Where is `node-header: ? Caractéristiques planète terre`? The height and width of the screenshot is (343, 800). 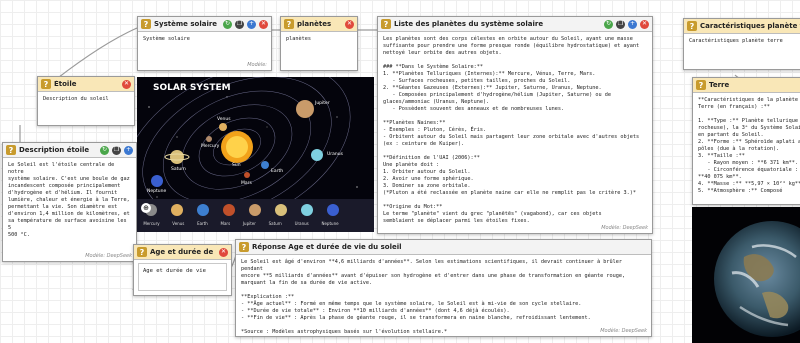
node-header: ? Caractéristiques planète terre is located at coordinates (742, 26).